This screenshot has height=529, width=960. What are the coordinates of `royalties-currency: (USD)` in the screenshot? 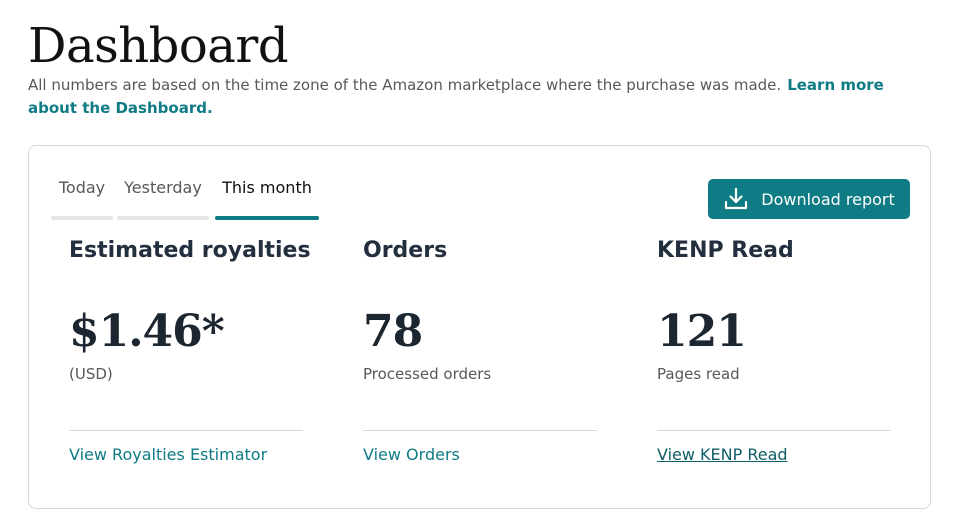 It's located at (91, 374).